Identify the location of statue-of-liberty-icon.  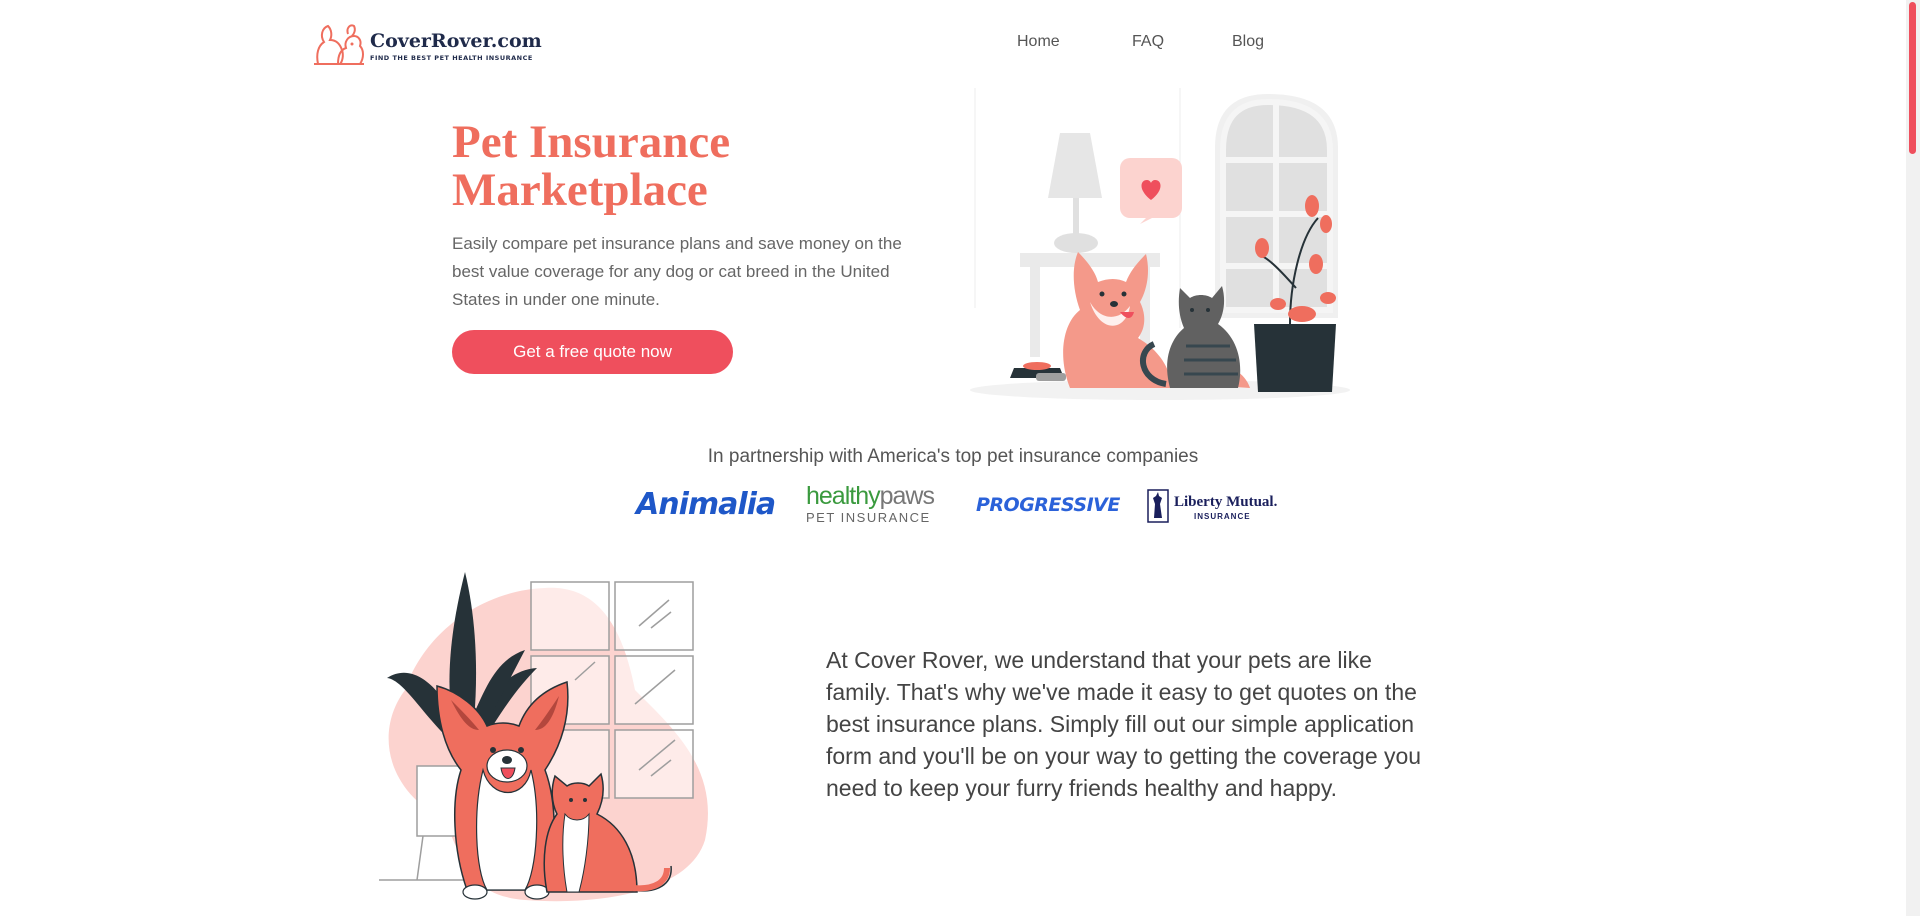
(1158, 506).